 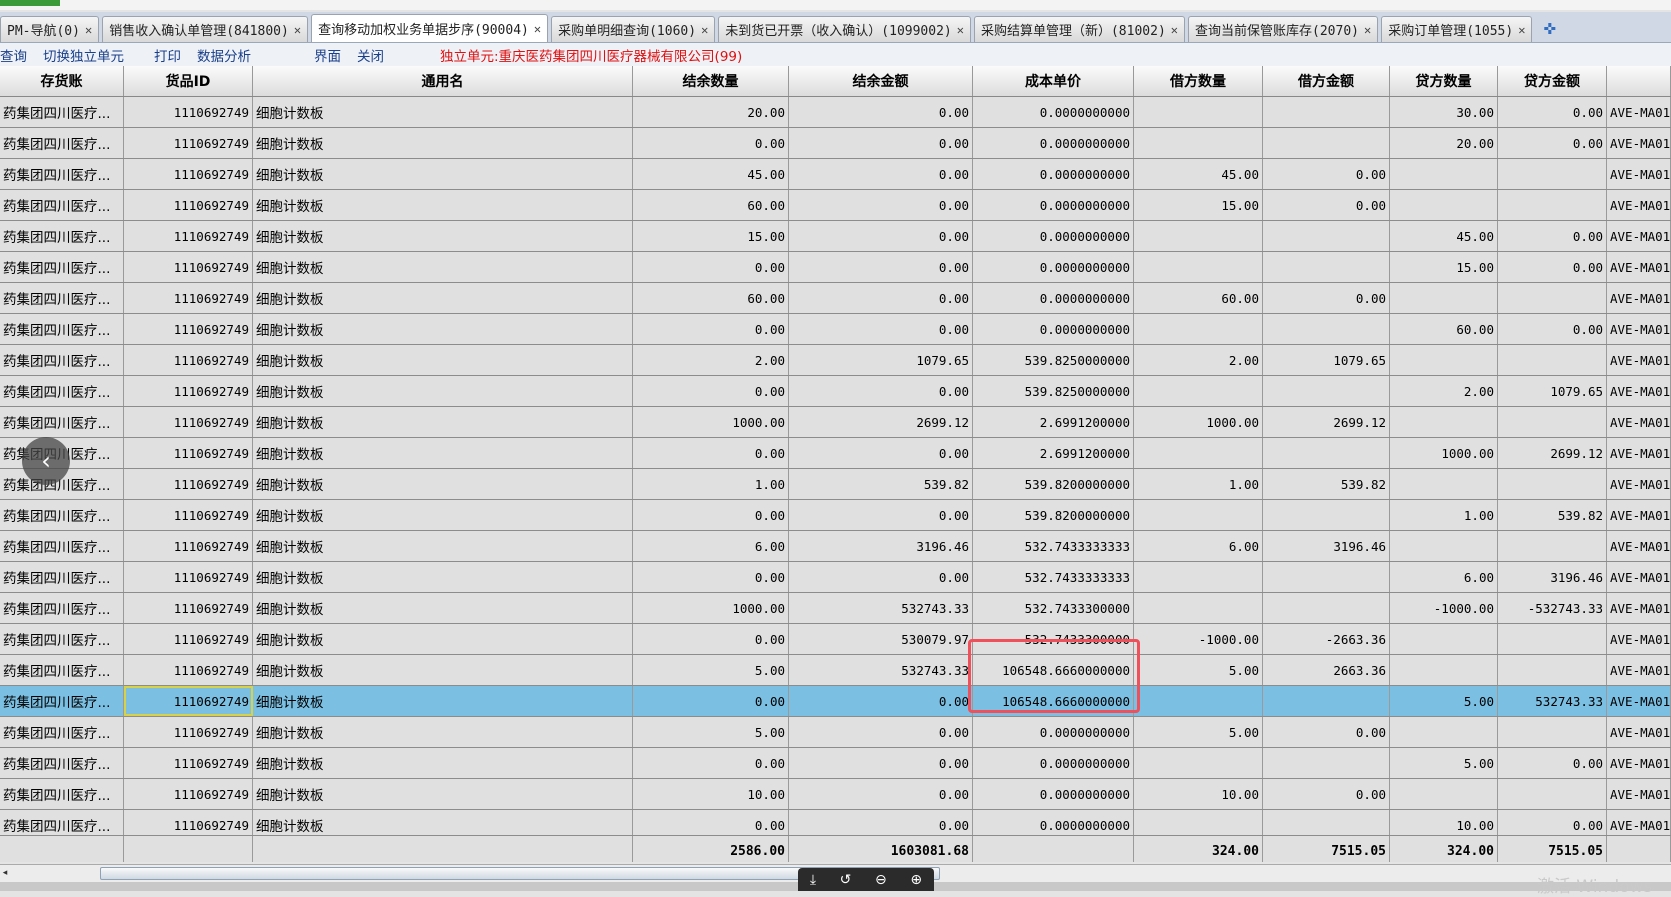 What do you see at coordinates (1552, 81) in the screenshot?
I see `column-header-credit-amount: 贷方金额` at bounding box center [1552, 81].